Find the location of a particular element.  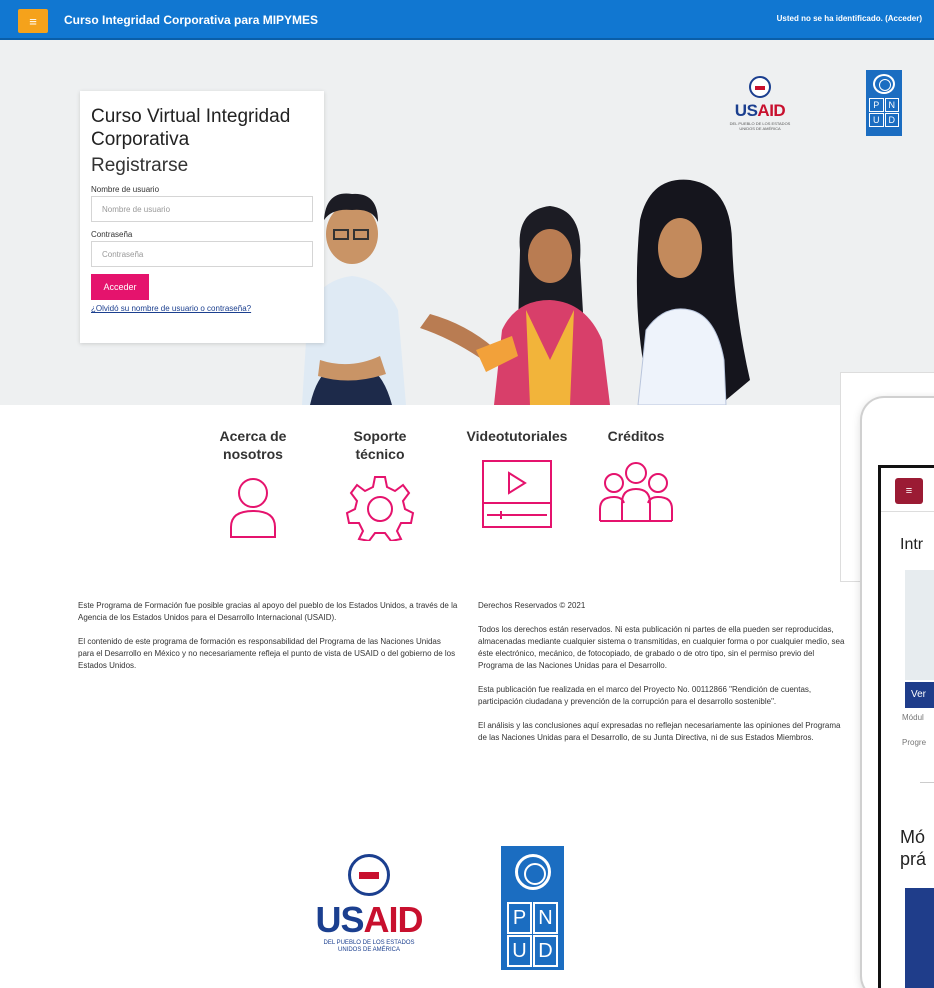

gear-icon is located at coordinates (380, 509).